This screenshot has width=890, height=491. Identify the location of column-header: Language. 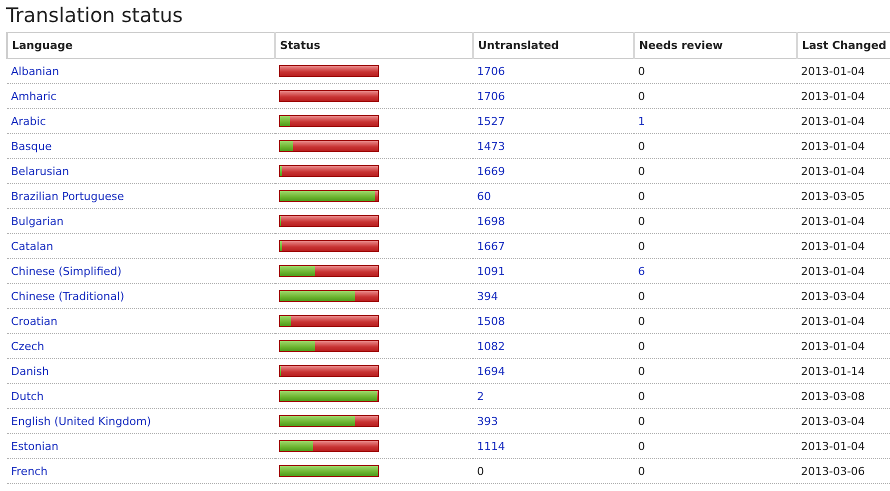
(141, 45).